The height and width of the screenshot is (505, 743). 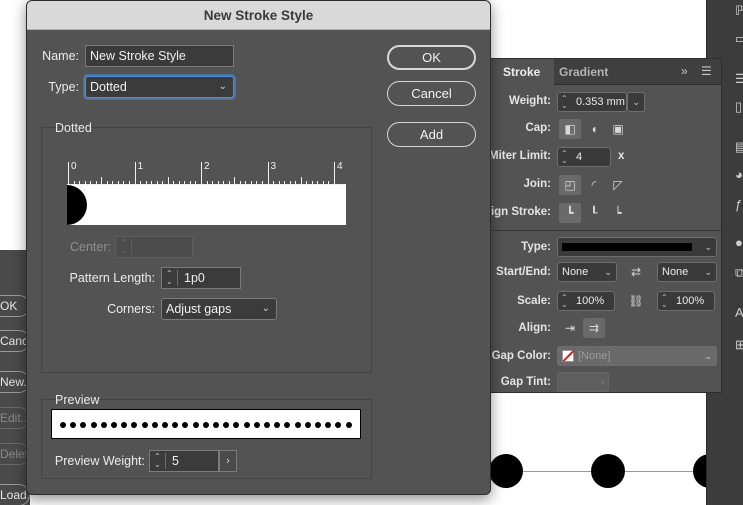 I want to click on scale-start-input: ⌃ ⌄ 100%, so click(x=586, y=301).